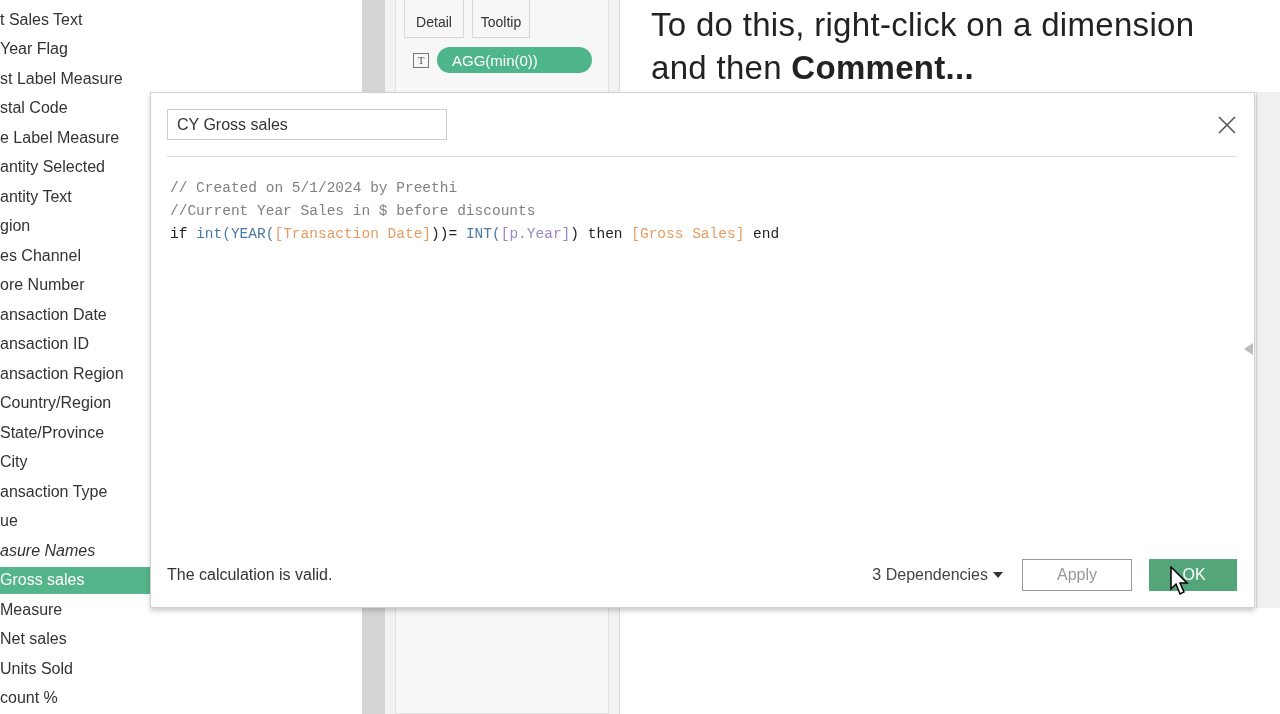  I want to click on field-item: Year Flag, so click(181, 49).